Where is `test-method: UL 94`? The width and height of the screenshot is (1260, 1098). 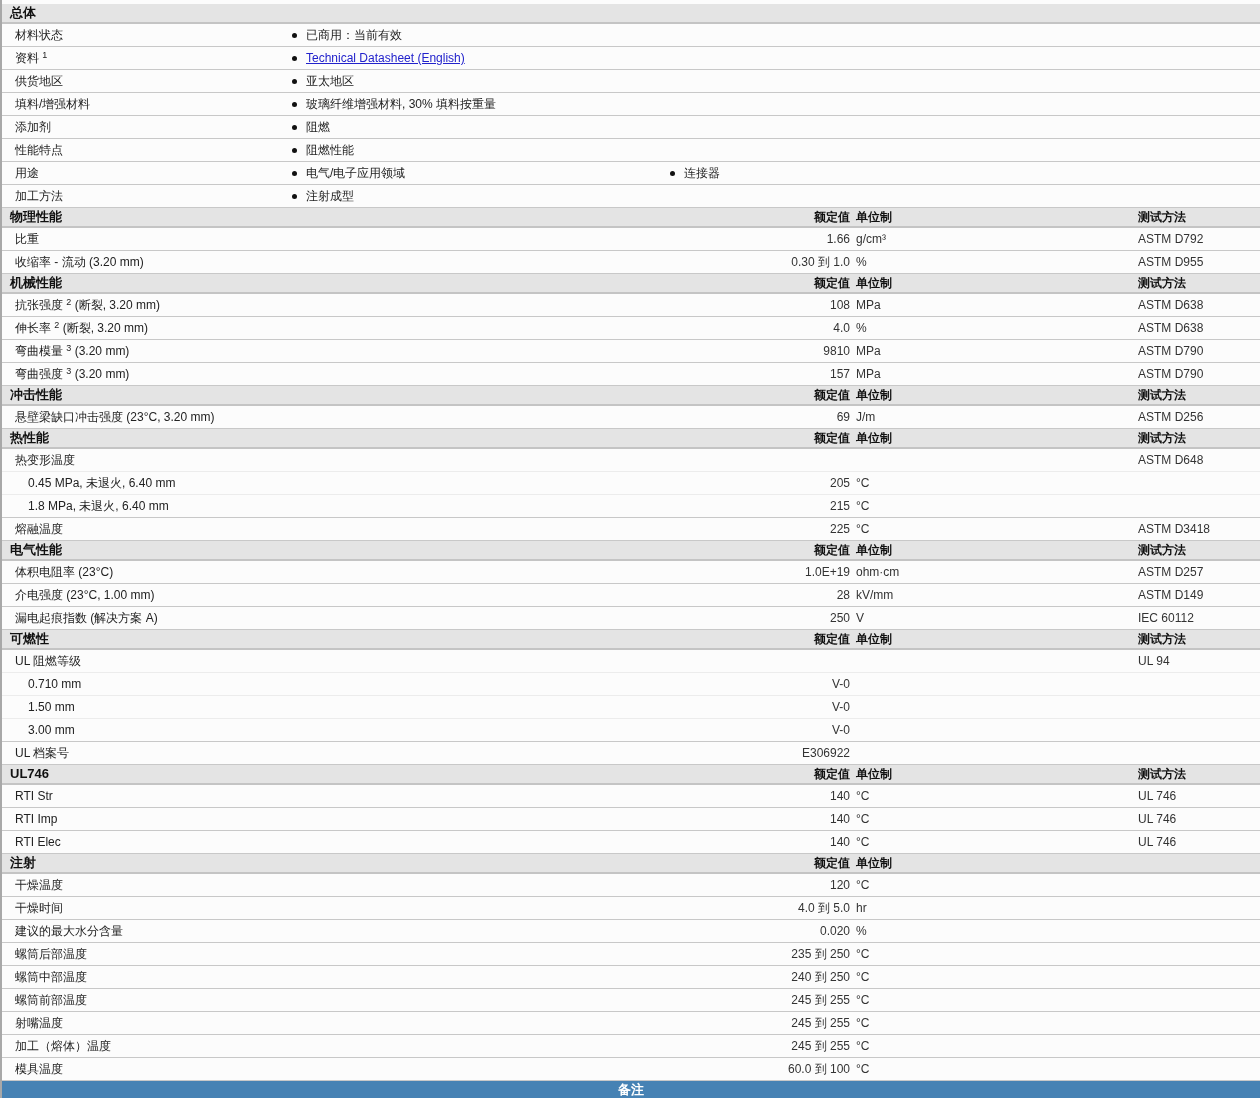 test-method: UL 94 is located at coordinates (1154, 661).